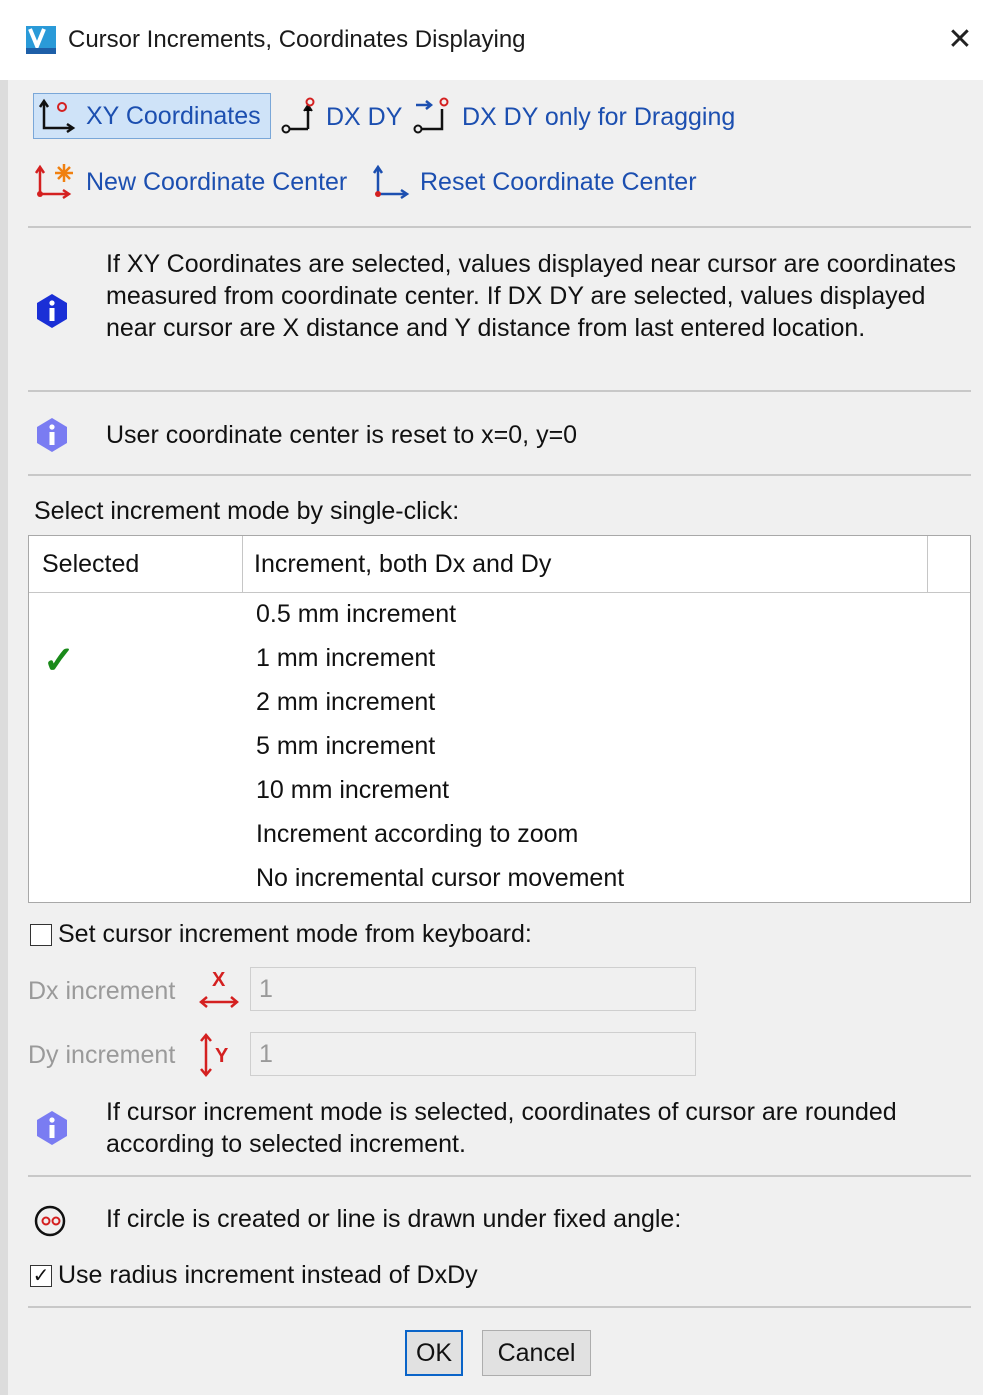 The image size is (983, 1395). Describe the element at coordinates (960, 40) in the screenshot. I see `close-icon: ✕` at that location.